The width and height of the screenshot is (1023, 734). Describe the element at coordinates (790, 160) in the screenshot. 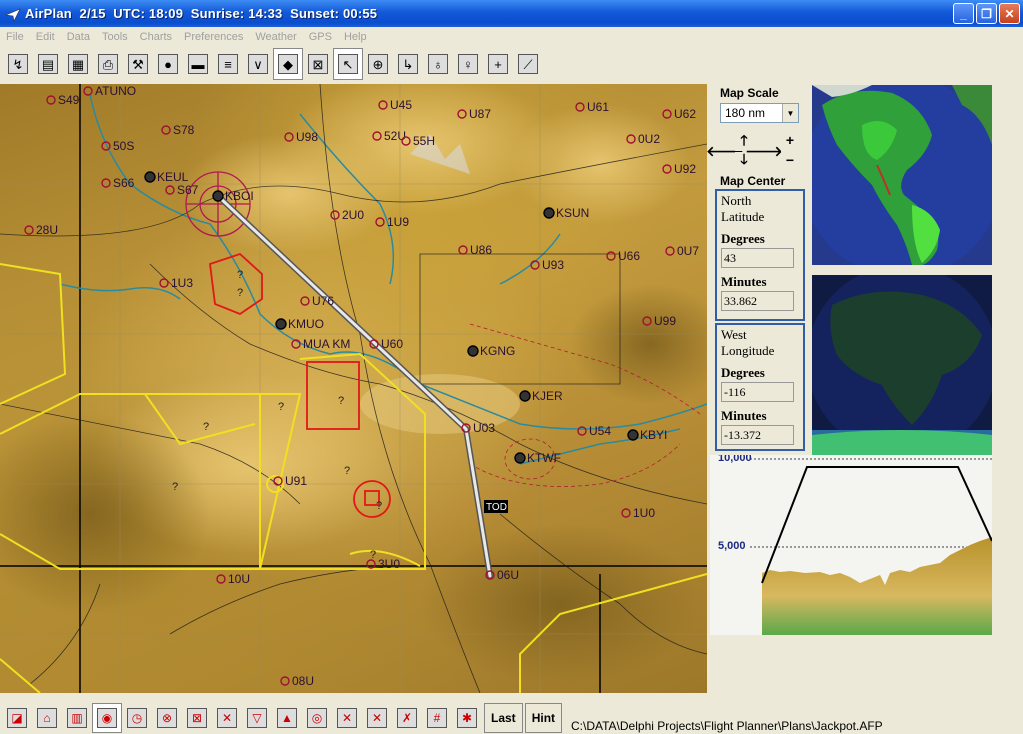

I see `zoom-out-button: −` at that location.